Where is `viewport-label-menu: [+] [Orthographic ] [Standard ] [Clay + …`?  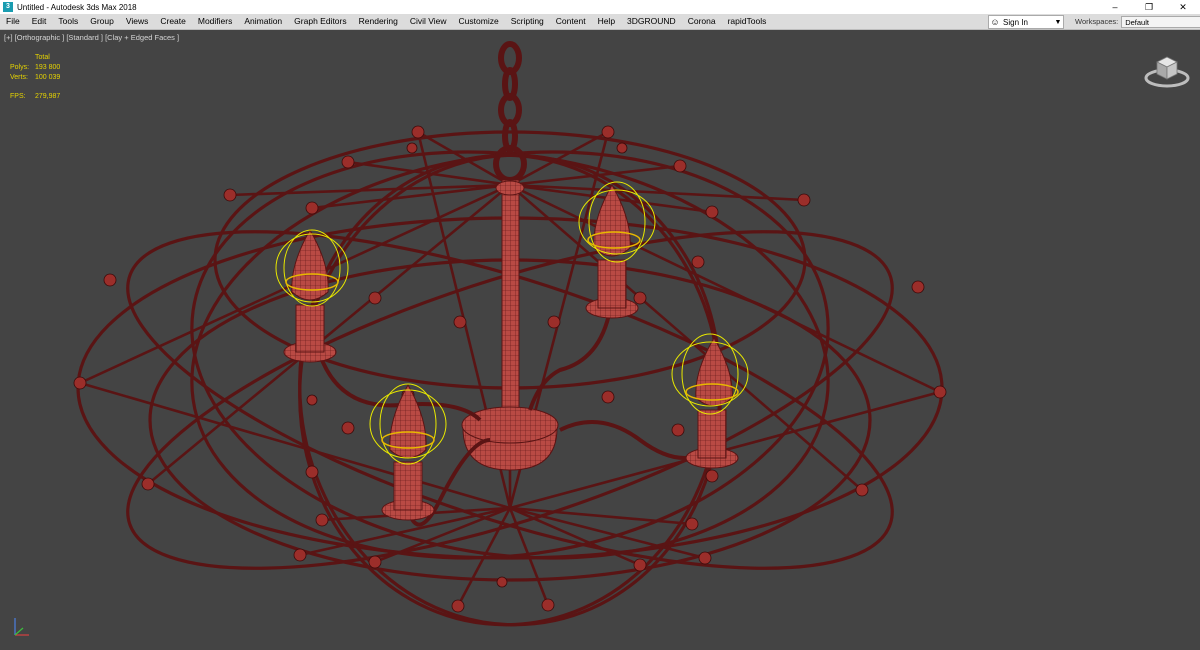 viewport-label-menu: [+] [Orthographic ] [Standard ] [Clay + … is located at coordinates (91, 37).